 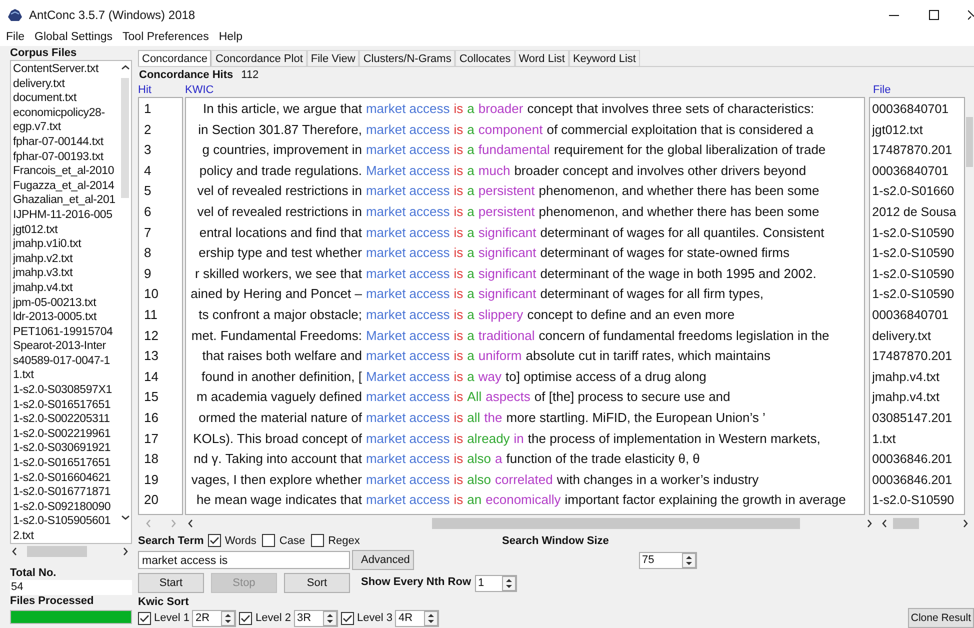 What do you see at coordinates (514, 150) in the screenshot?
I see `next-word: fundamental` at bounding box center [514, 150].